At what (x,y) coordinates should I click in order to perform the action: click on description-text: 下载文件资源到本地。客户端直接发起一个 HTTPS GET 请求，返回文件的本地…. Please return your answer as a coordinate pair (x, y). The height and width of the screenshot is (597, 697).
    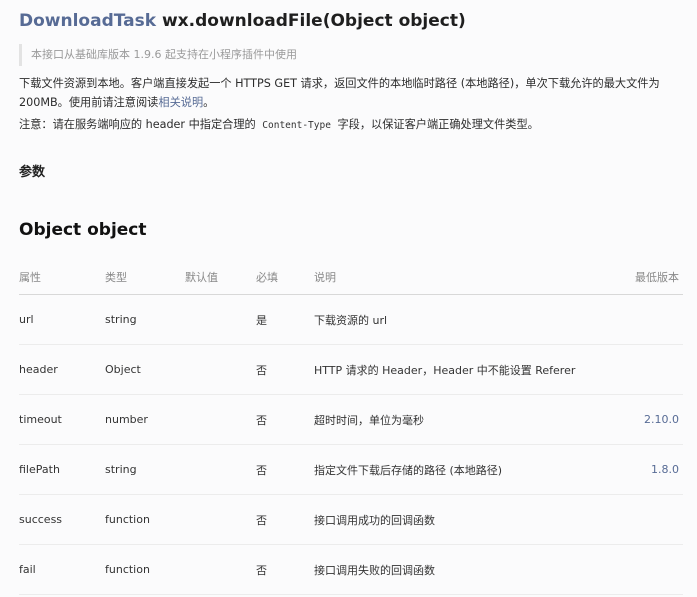
    Looking at the image, I should click on (339, 93).